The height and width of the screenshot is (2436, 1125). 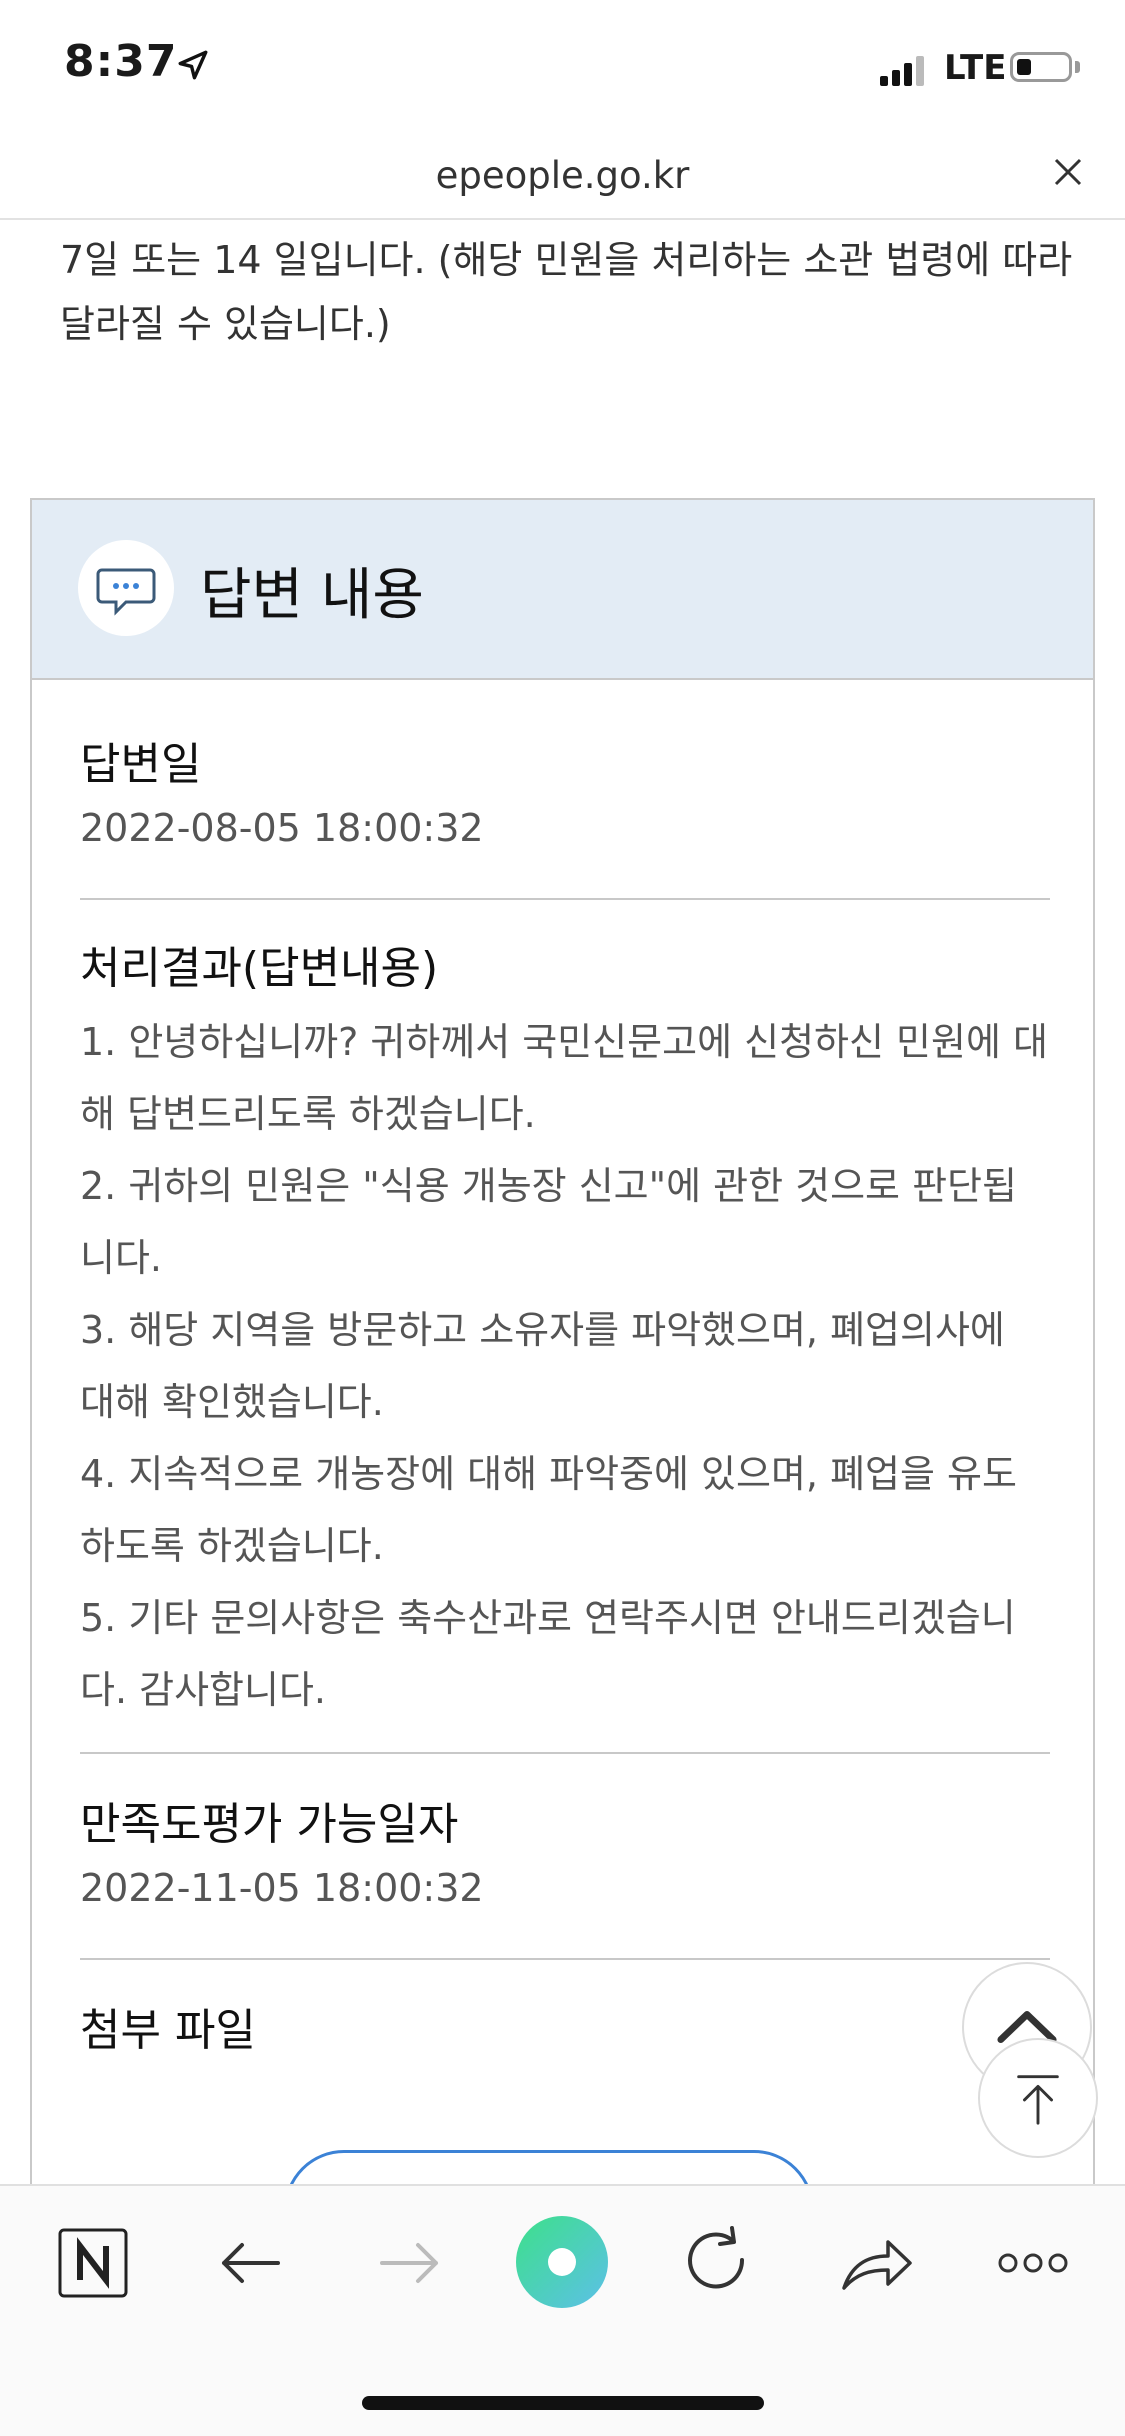 I want to click on close-icon, so click(x=1068, y=172).